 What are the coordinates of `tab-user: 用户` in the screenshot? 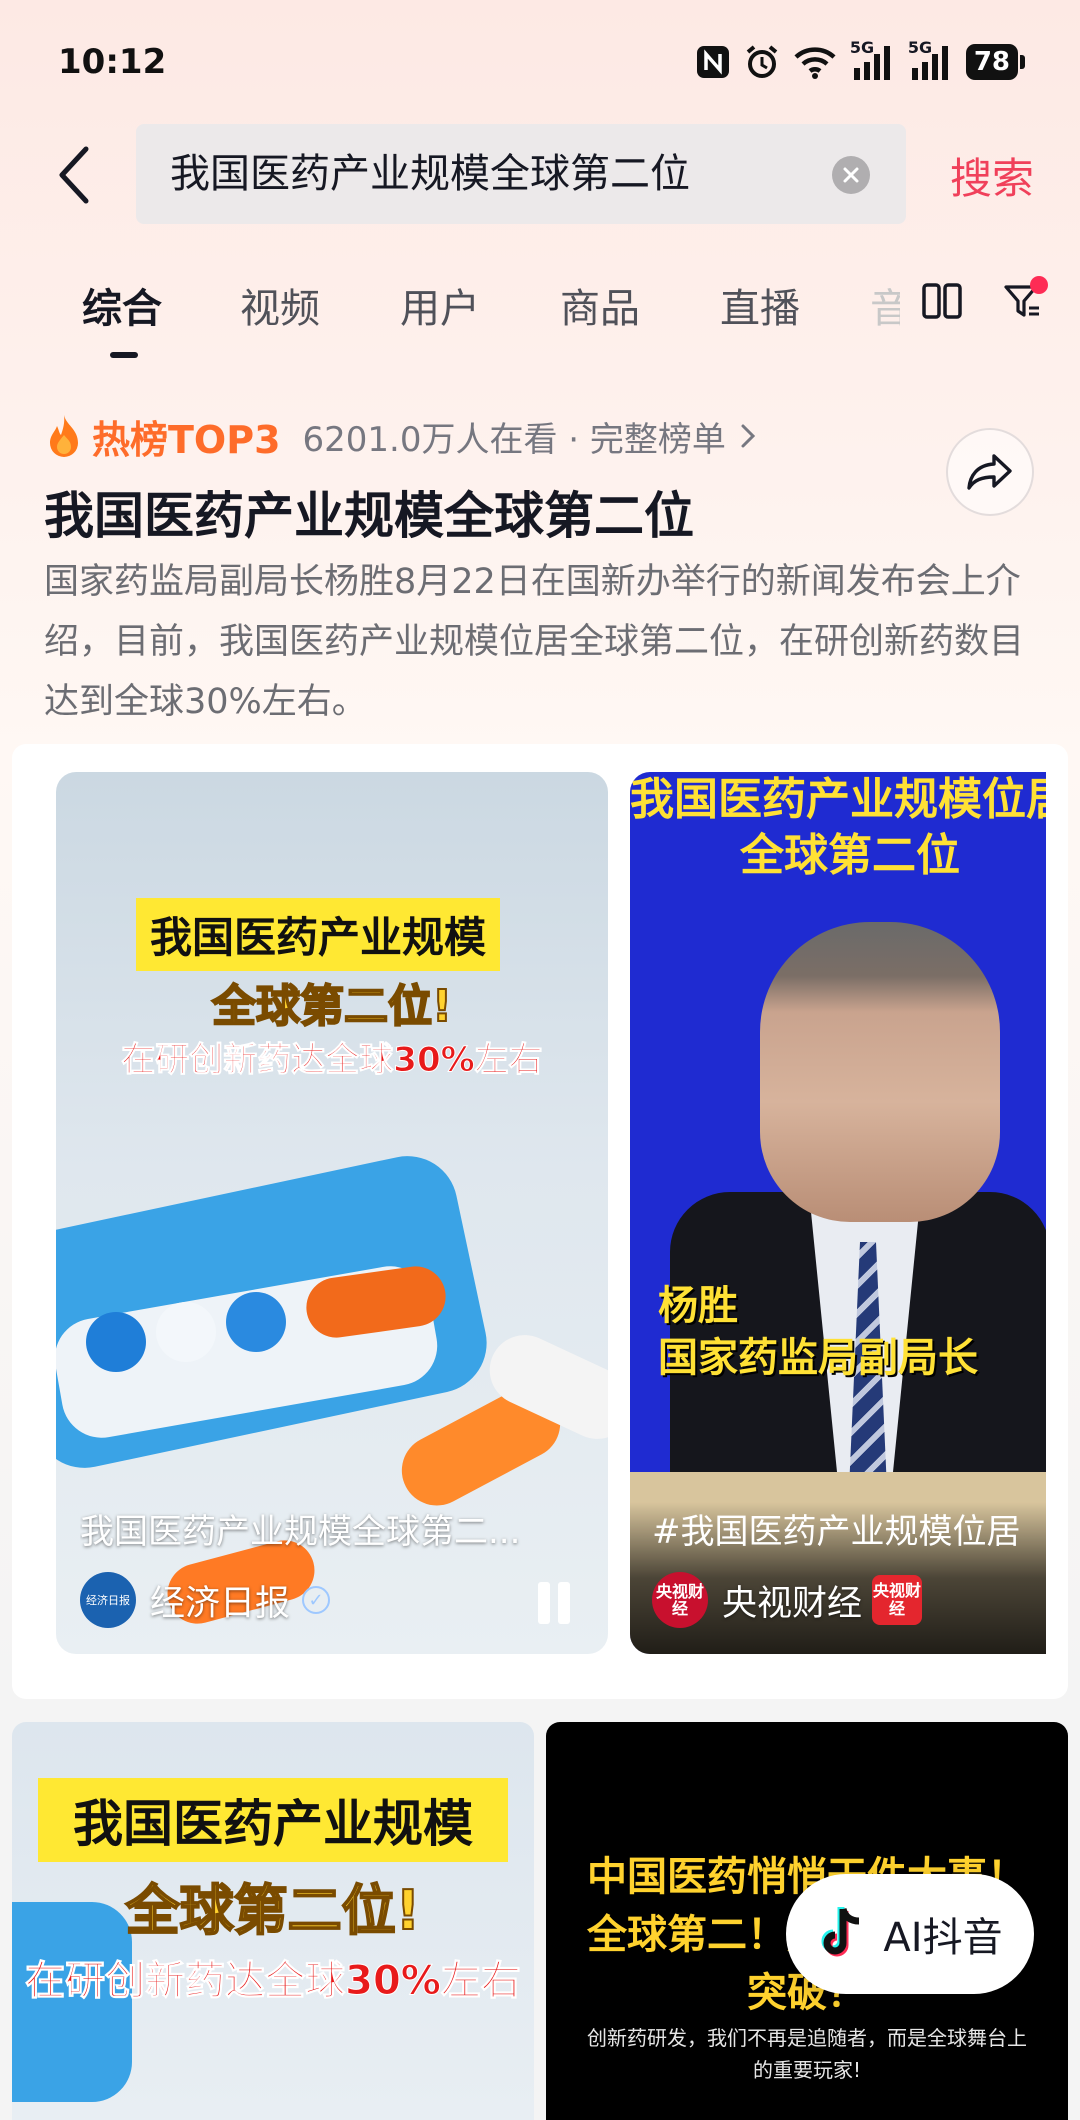 It's located at (440, 305).